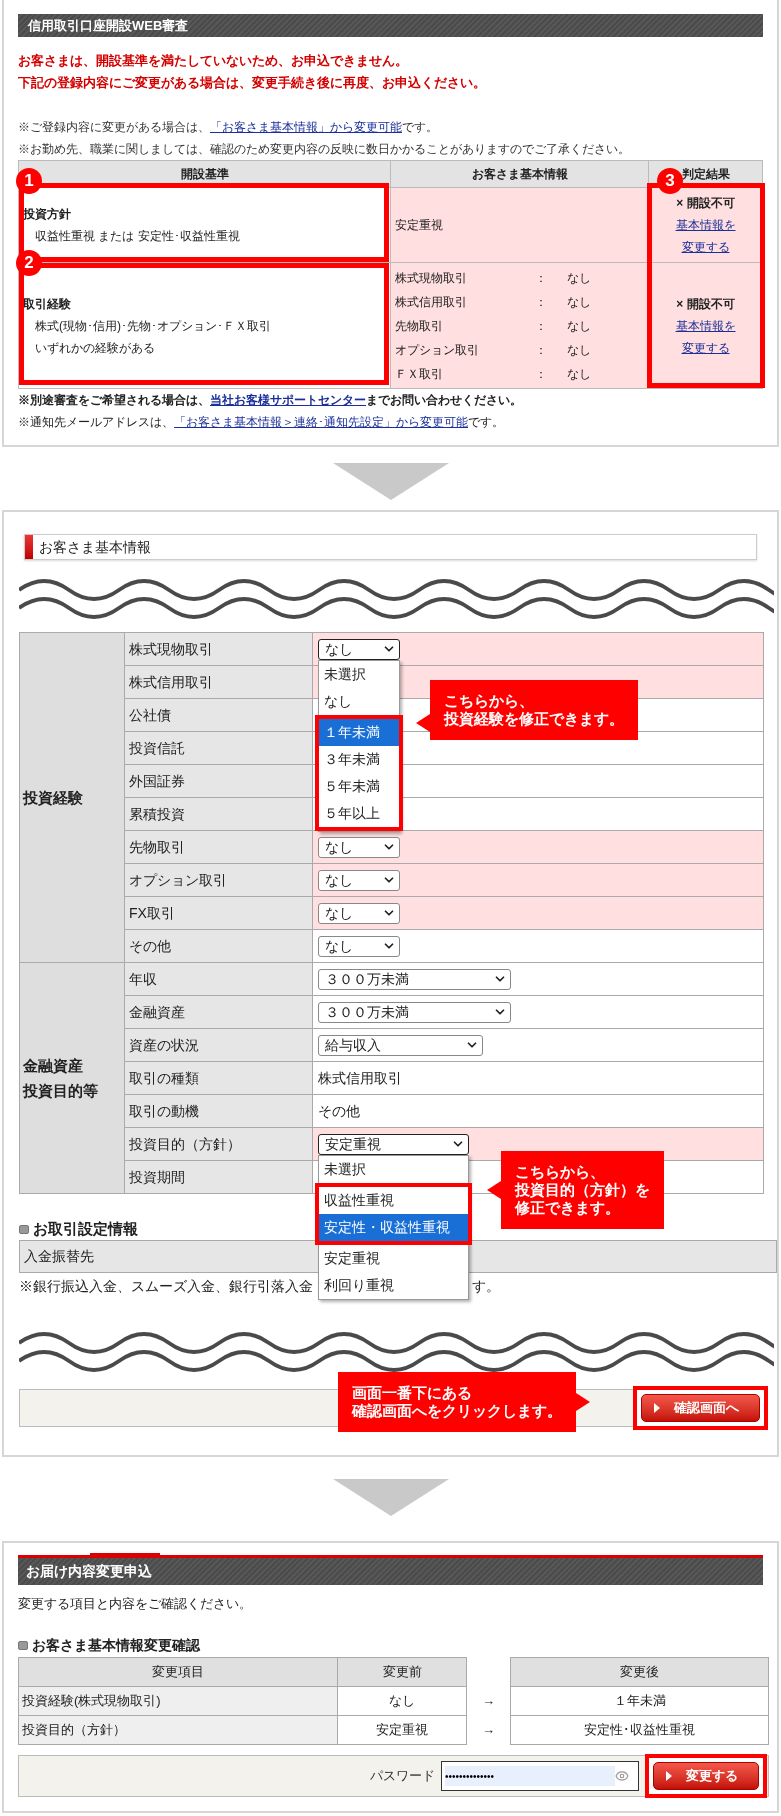  Describe the element at coordinates (72, 1078) in the screenshot. I see `group-label: 金融資産 投資目的等` at that location.